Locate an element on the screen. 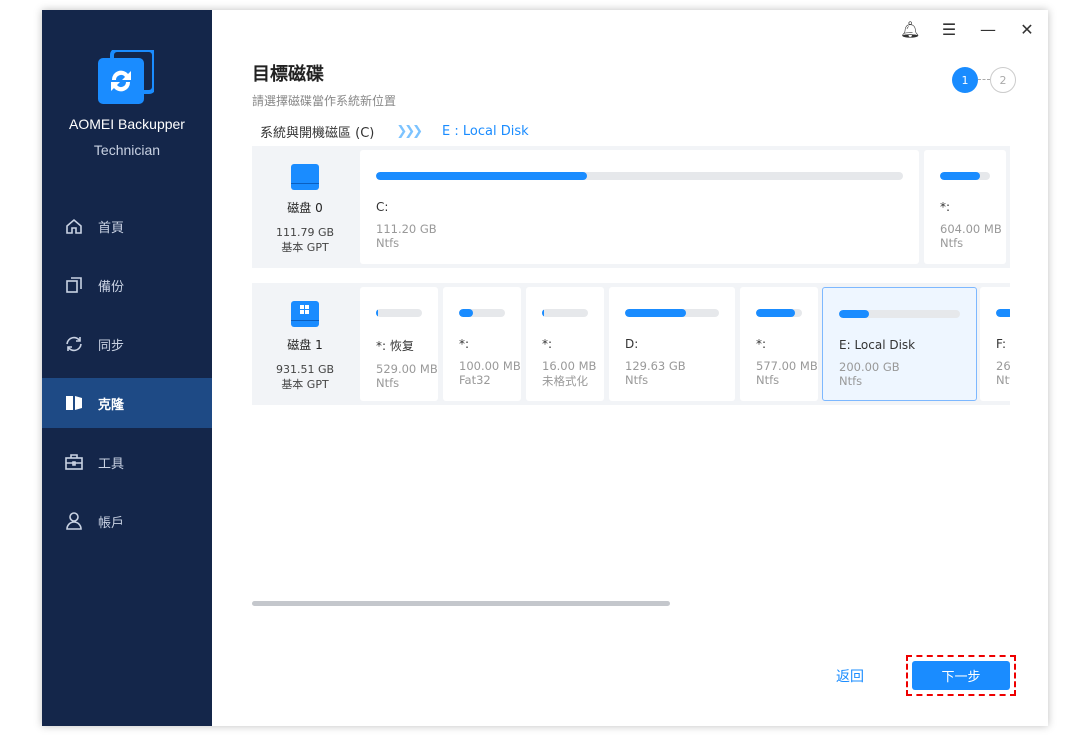 Image resolution: width=1092 pixels, height=736 pixels. user-icon is located at coordinates (74, 521).